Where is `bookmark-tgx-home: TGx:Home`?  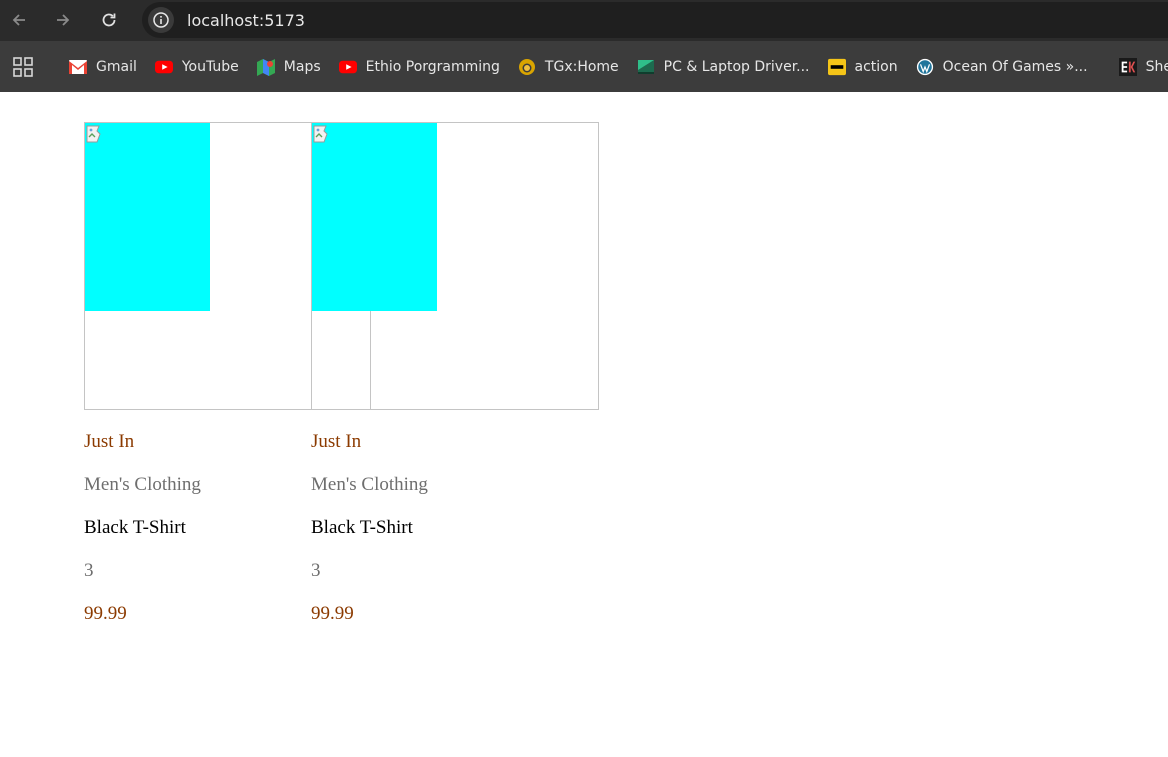
bookmark-tgx-home: TGx:Home is located at coordinates (568, 67).